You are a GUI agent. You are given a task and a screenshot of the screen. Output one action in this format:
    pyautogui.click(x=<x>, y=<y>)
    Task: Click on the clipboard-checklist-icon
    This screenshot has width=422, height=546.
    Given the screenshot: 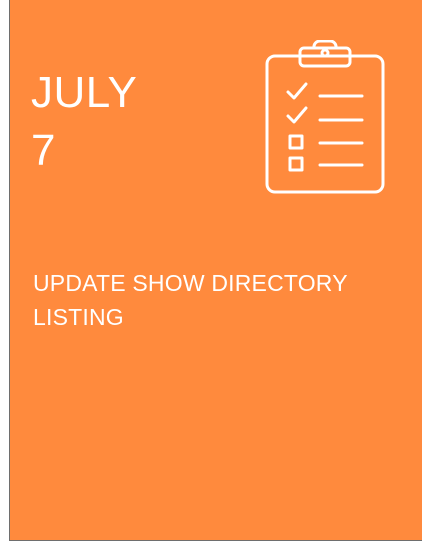 What is the action you would take?
    pyautogui.click(x=325, y=117)
    